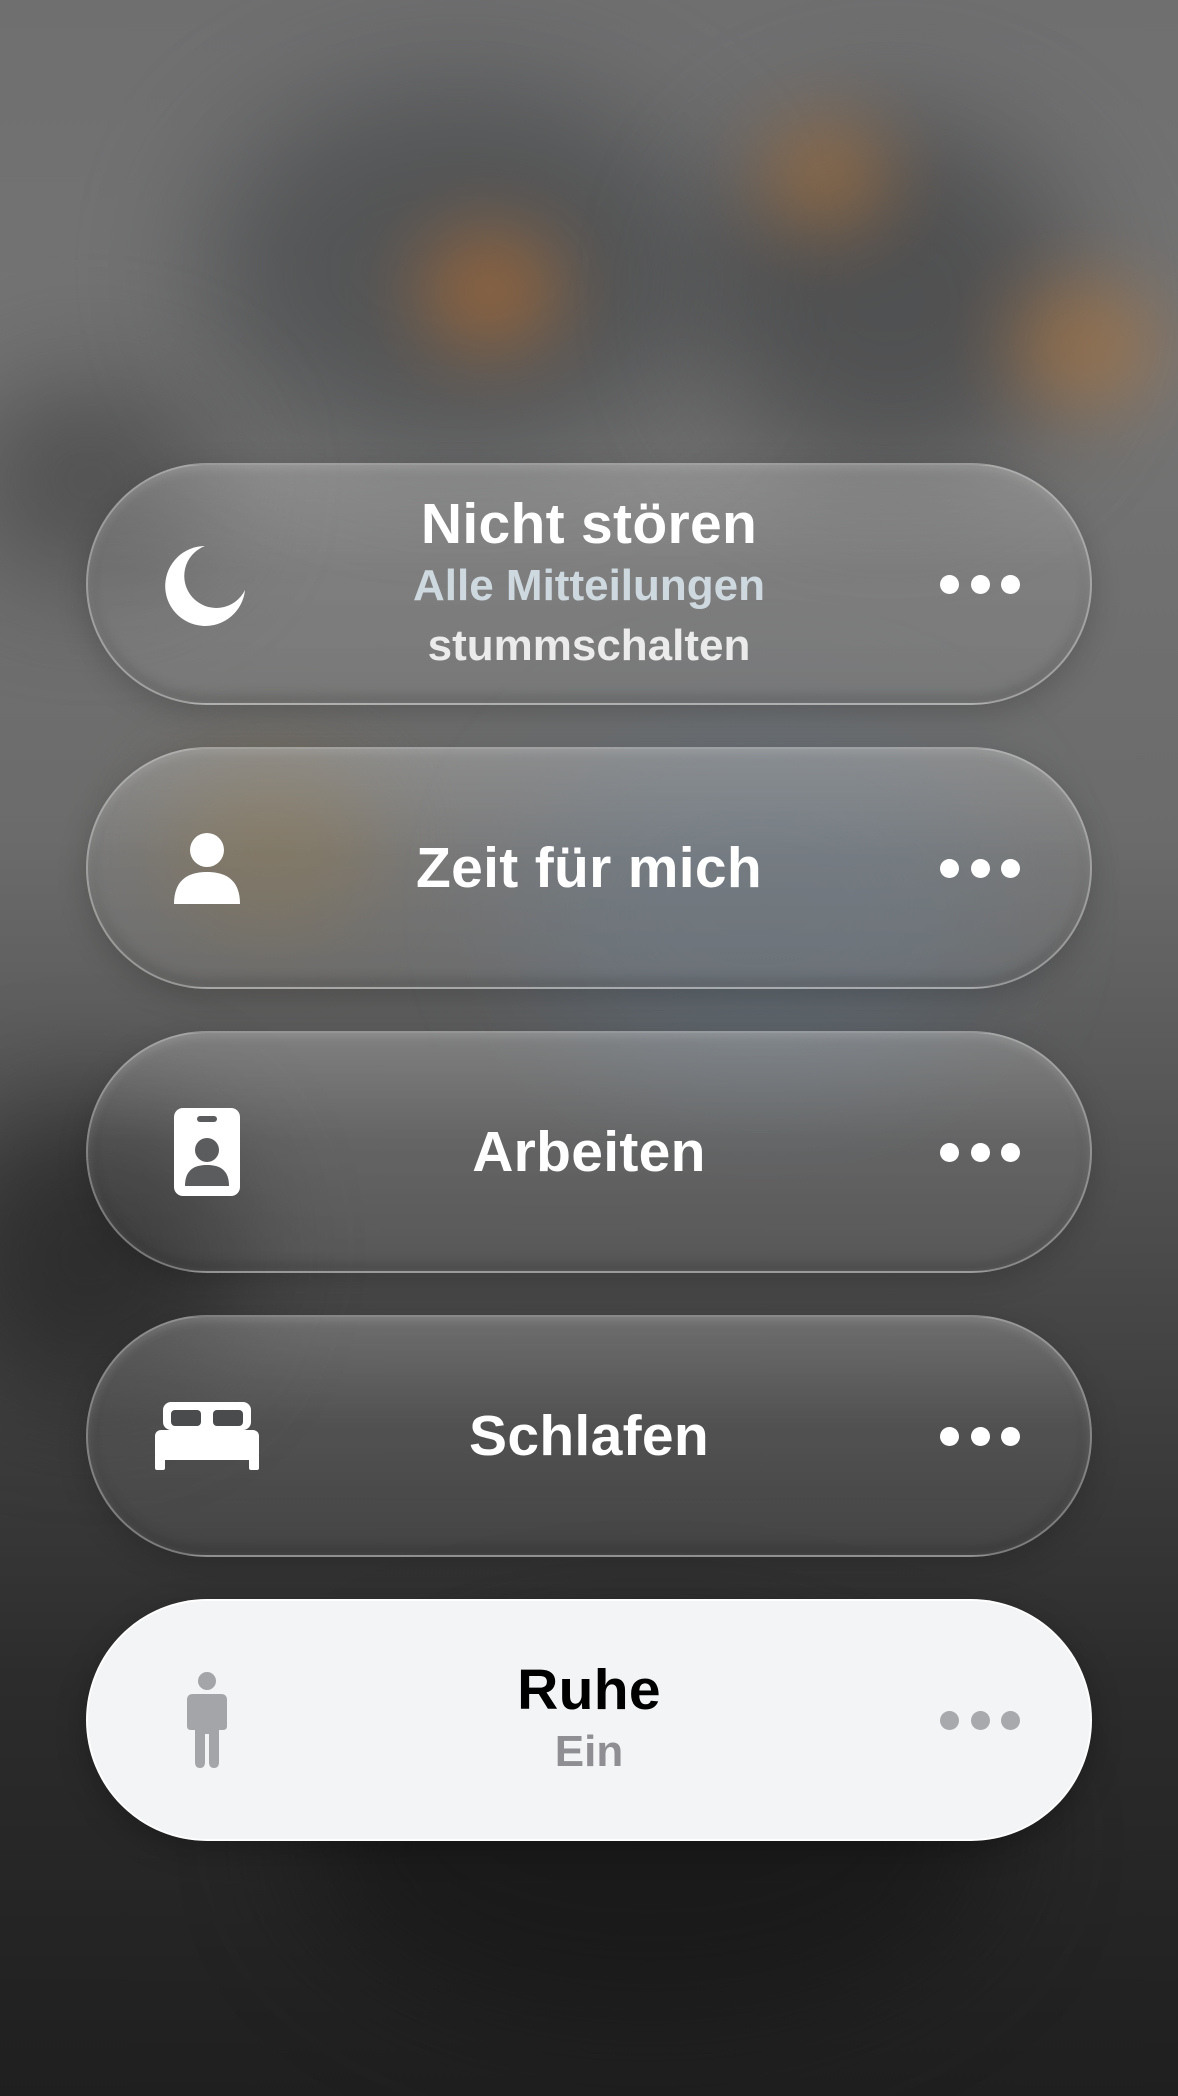  I want to click on focus-subtitle: Alle Mitteilungen, so click(589, 585).